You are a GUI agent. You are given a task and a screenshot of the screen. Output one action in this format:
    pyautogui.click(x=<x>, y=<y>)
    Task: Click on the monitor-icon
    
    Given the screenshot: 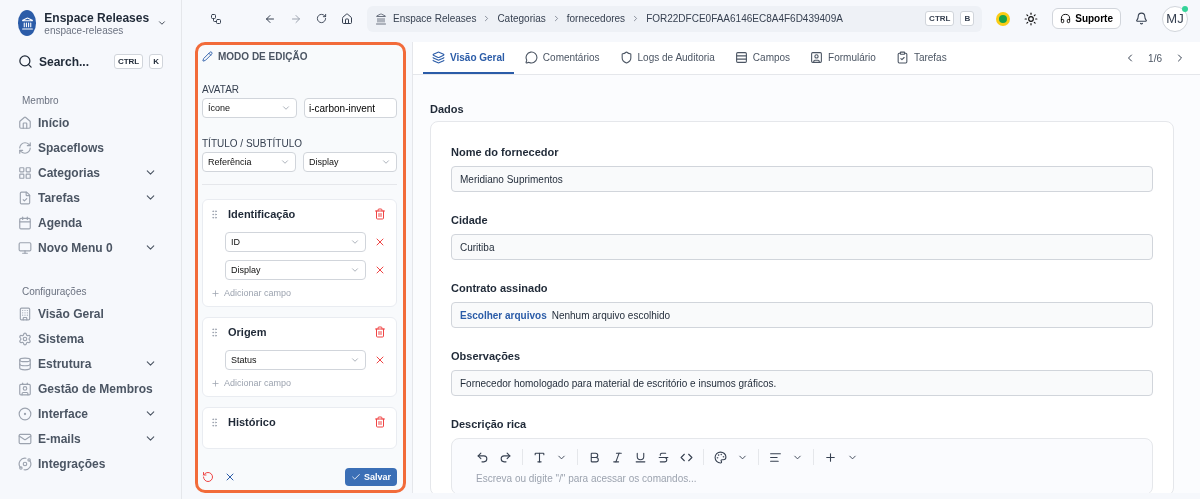 What is the action you would take?
    pyautogui.click(x=25, y=247)
    